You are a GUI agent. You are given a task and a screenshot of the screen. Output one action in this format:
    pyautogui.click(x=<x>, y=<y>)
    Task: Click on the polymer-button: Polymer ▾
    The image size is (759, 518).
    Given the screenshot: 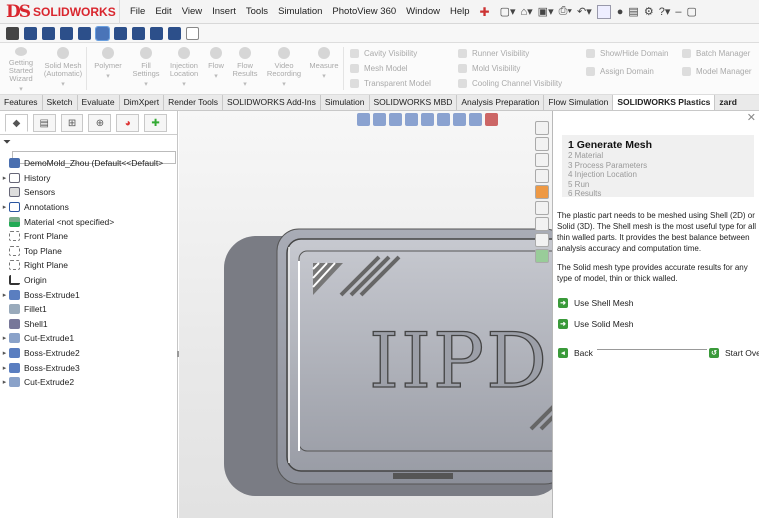 What is the action you would take?
    pyautogui.click(x=108, y=68)
    